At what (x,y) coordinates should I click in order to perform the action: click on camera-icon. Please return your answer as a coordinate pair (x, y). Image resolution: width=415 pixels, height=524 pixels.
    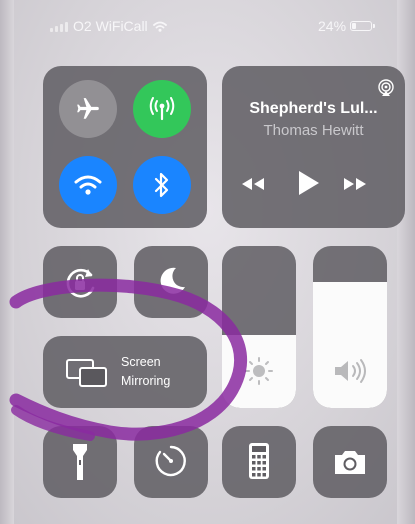
    Looking at the image, I should click on (350, 462).